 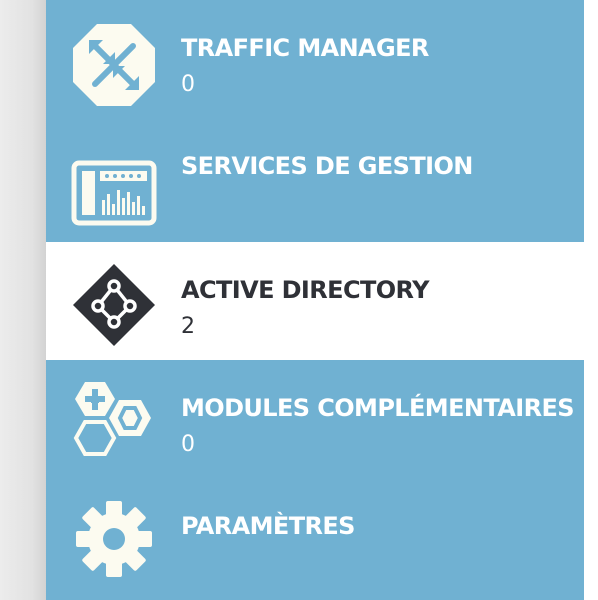 What do you see at coordinates (305, 290) in the screenshot?
I see `sidebar-item-label: ACTIVE DIRECTORY` at bounding box center [305, 290].